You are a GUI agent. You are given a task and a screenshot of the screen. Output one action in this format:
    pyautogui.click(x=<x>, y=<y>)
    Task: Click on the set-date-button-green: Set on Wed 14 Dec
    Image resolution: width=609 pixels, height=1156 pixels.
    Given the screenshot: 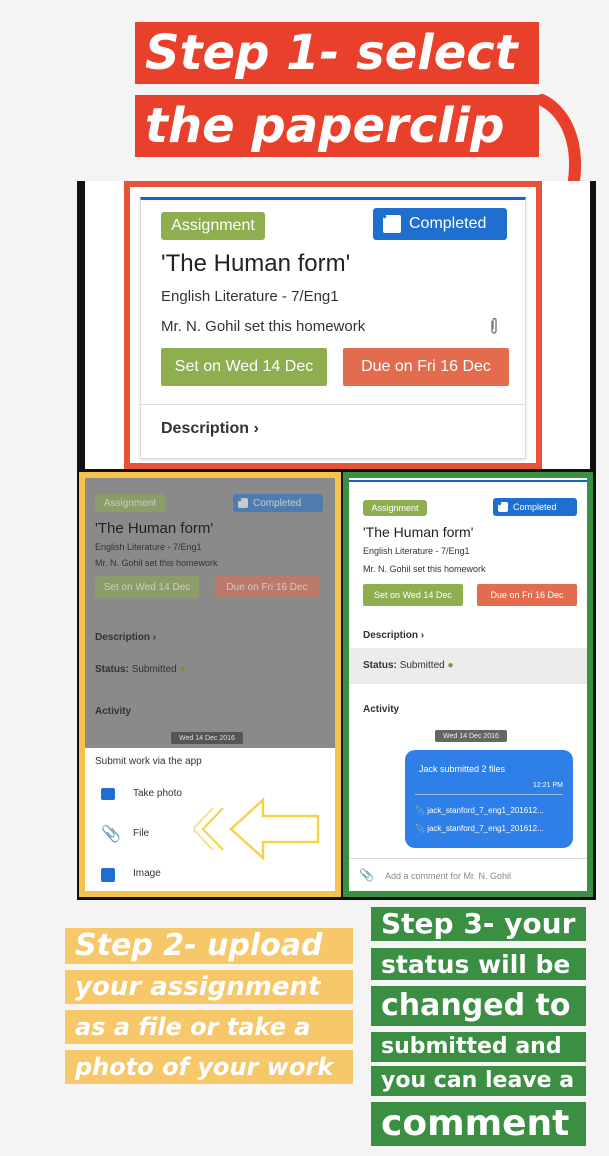 What is the action you would take?
    pyautogui.click(x=413, y=595)
    